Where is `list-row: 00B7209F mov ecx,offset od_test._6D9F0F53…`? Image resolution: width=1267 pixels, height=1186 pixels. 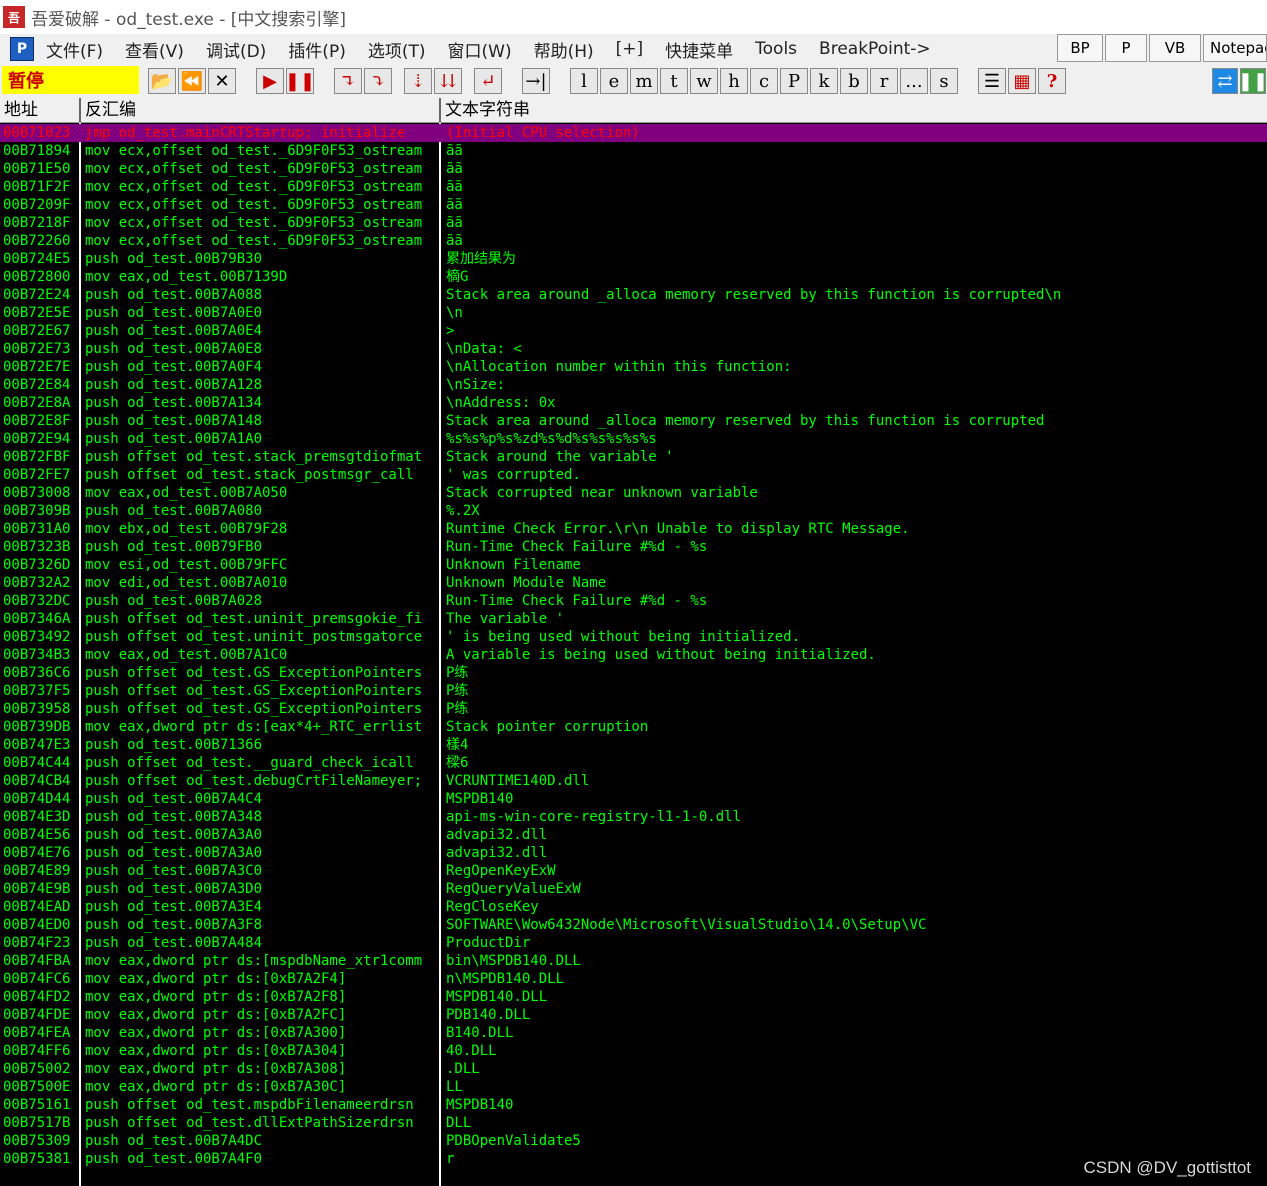 list-row: 00B7209F mov ecx,offset od_test._6D9F0F53… is located at coordinates (633, 205).